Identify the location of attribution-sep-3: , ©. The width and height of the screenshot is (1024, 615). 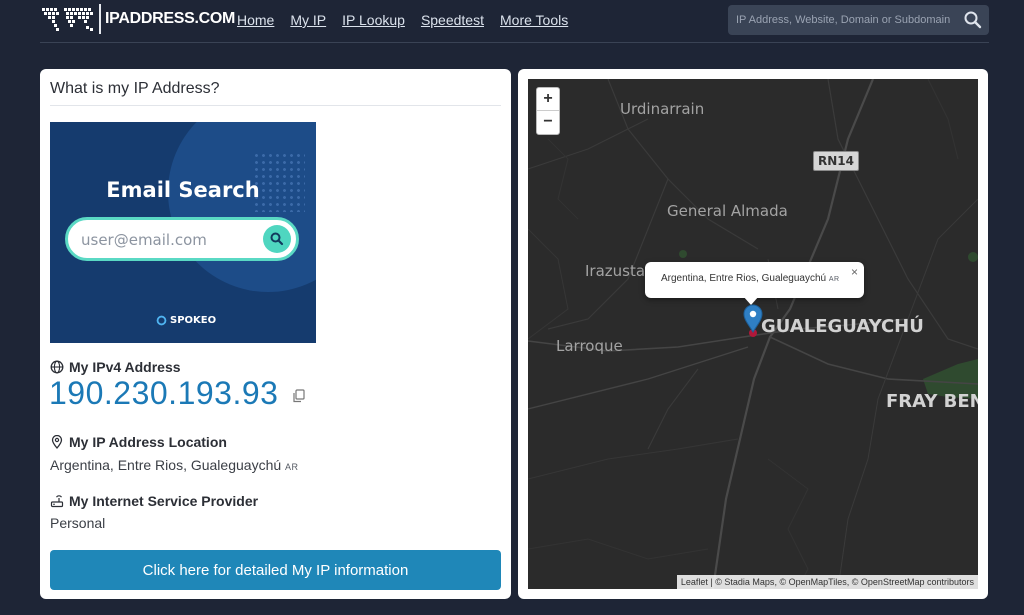
(853, 582).